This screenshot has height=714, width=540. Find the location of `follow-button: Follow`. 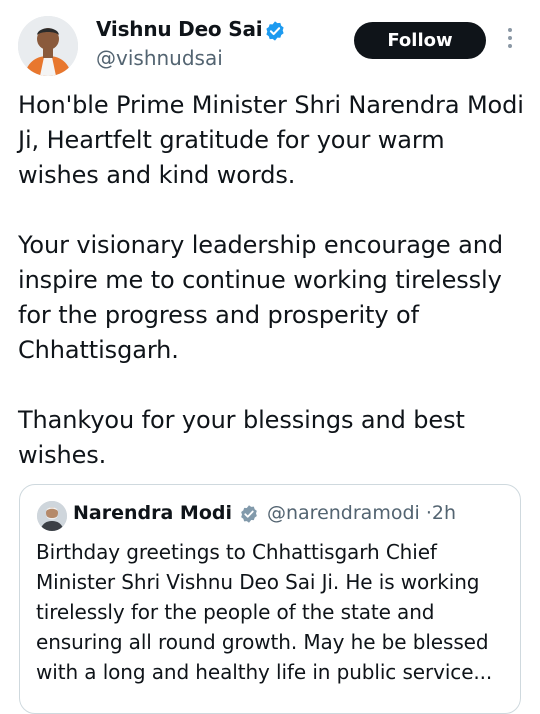

follow-button: Follow is located at coordinates (420, 40).